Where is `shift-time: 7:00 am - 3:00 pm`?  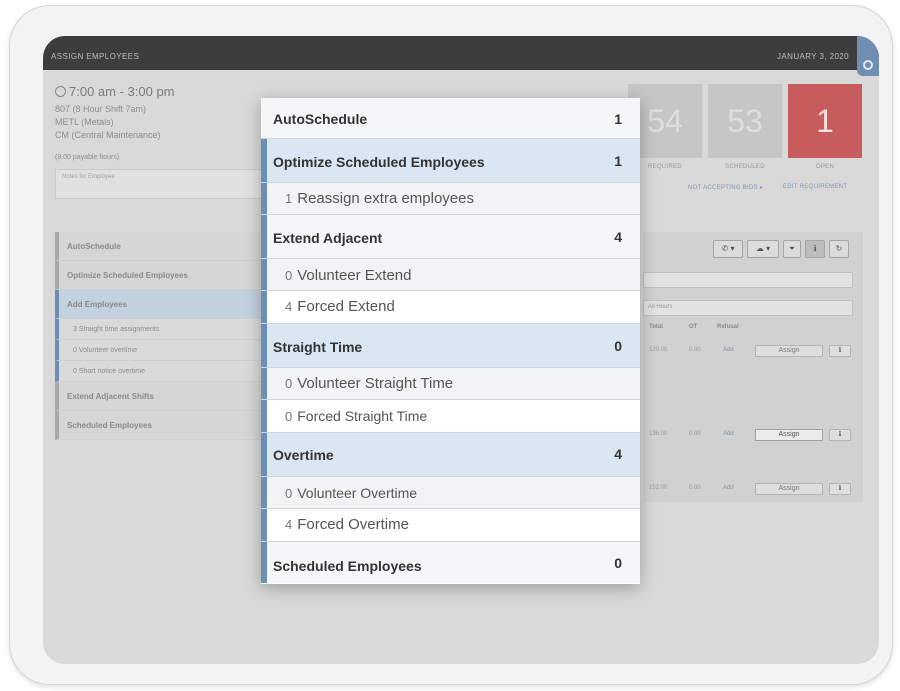
shift-time: 7:00 am - 3:00 pm is located at coordinates (115, 91).